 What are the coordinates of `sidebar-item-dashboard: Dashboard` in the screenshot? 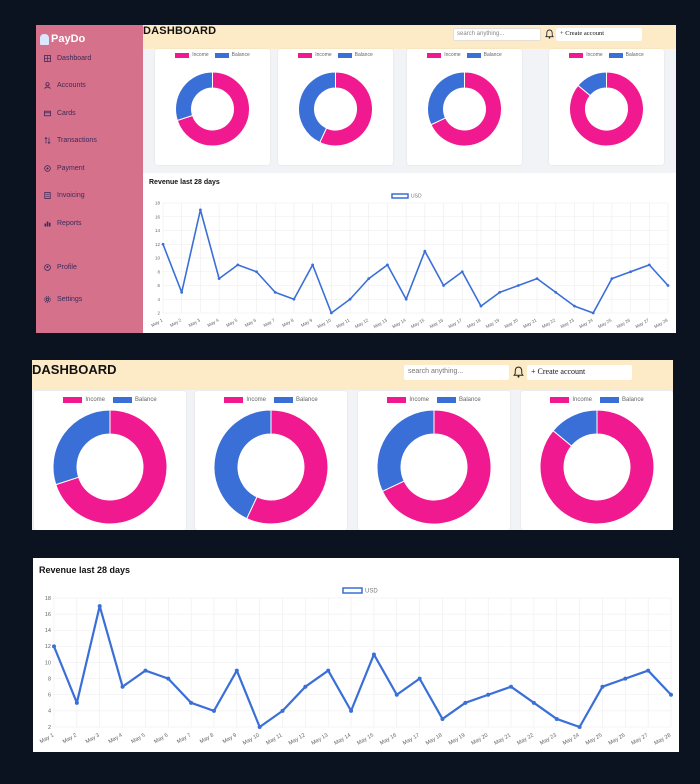 It's located at (67, 58).